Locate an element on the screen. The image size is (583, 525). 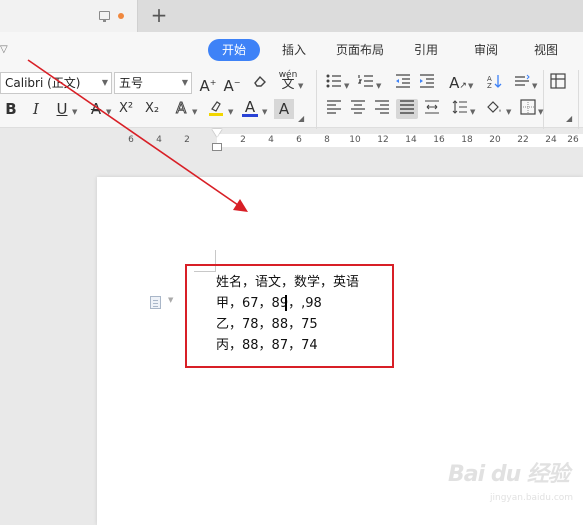
font-name-select: Calibri (正文) ▼ is located at coordinates (56, 83).